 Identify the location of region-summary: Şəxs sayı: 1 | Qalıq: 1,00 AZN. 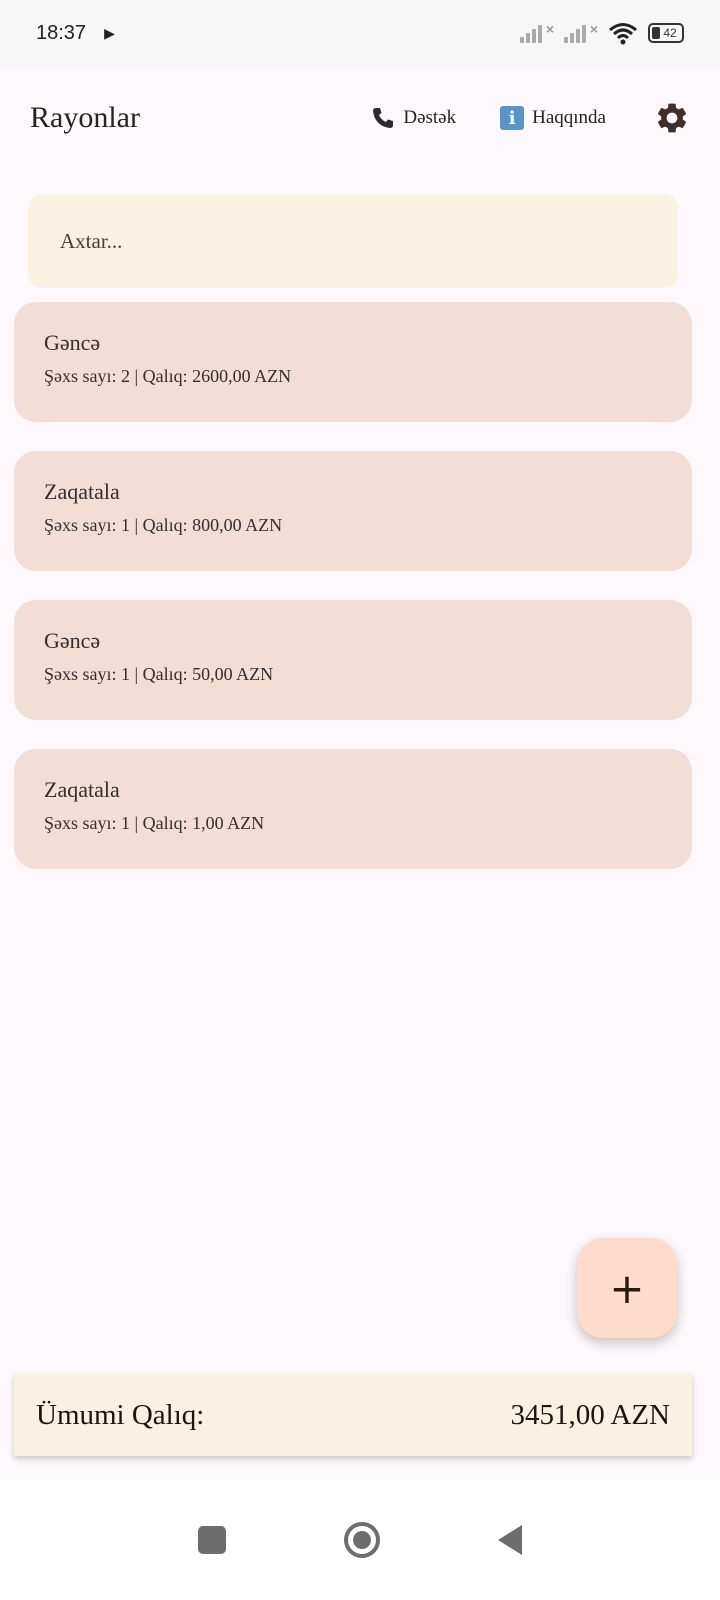
(154, 823).